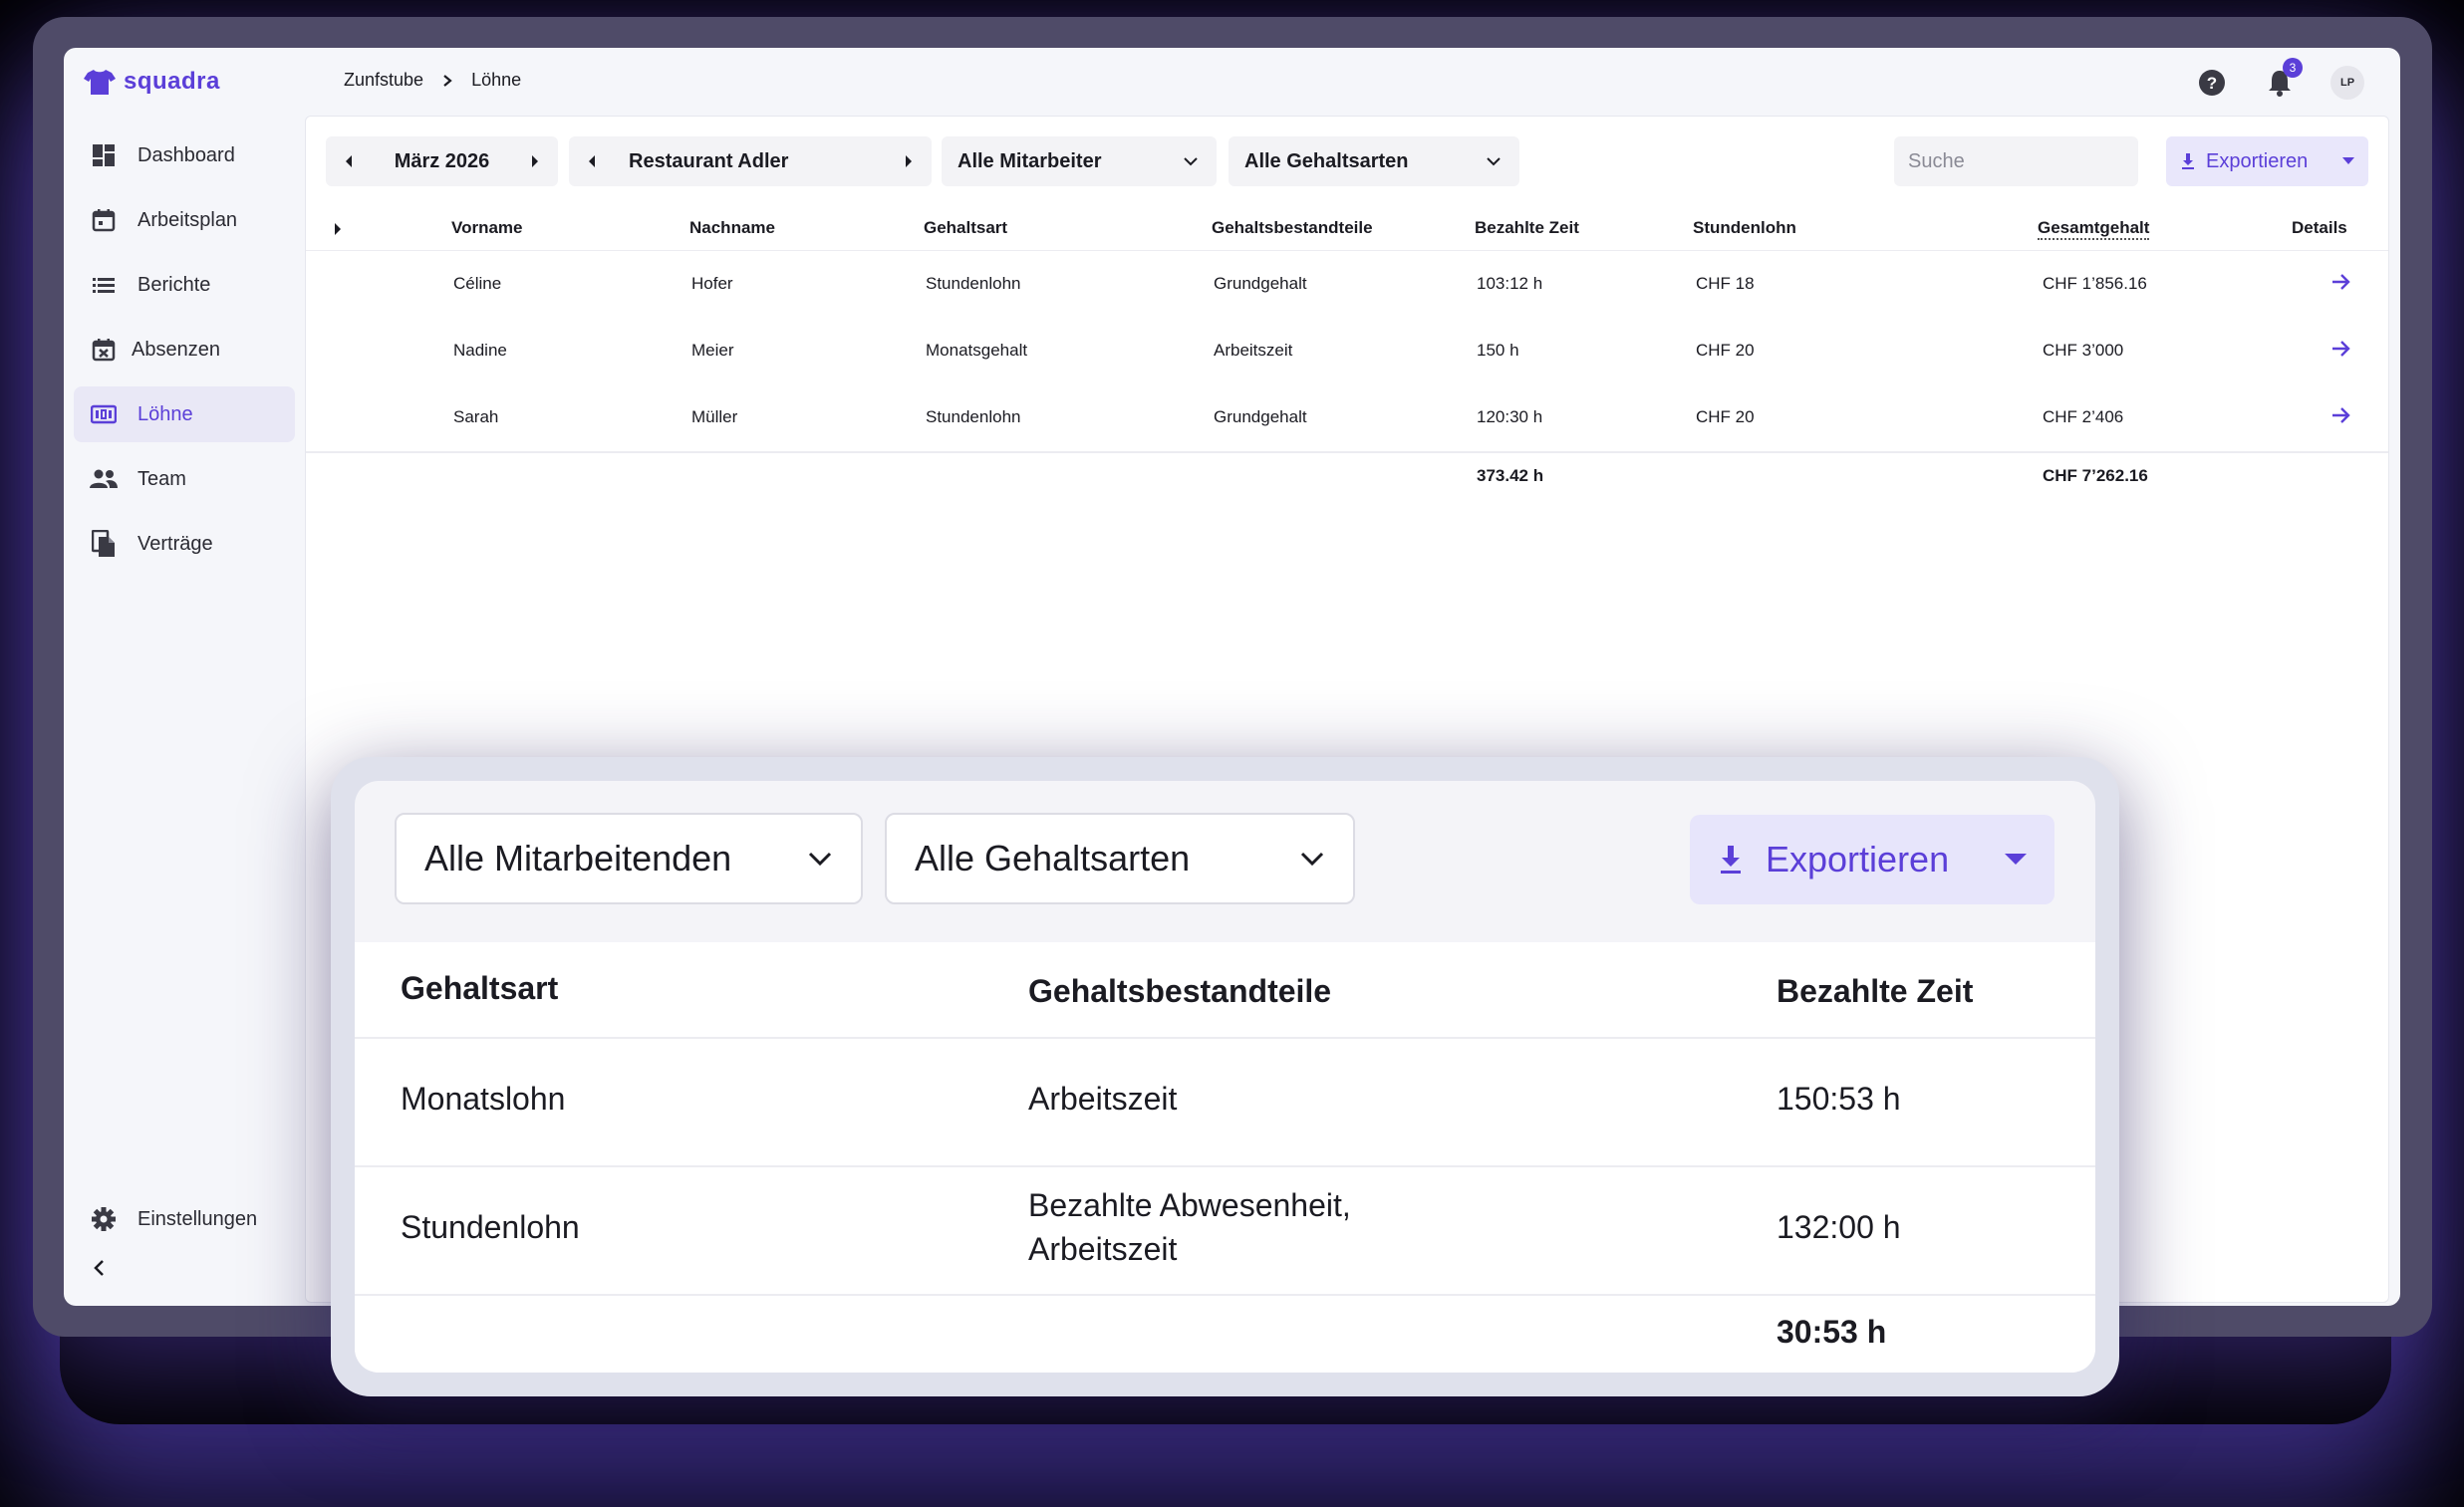  Describe the element at coordinates (104, 285) in the screenshot. I see `list-icon` at that location.